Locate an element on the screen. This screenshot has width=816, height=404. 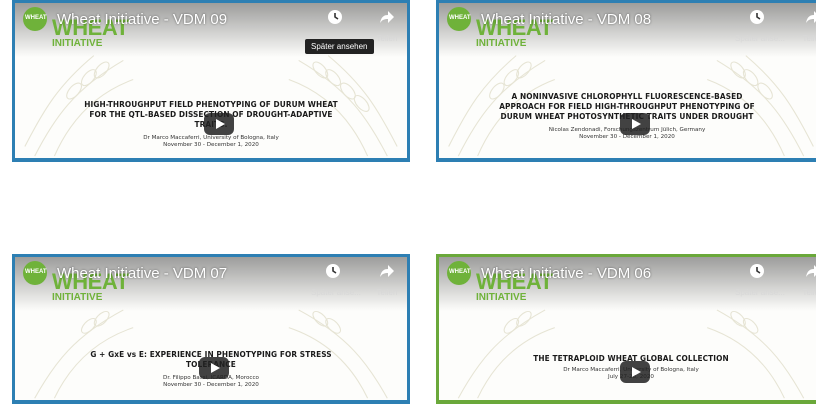
video-title: Wheat Initiative - VDM 09 is located at coordinates (142, 19).